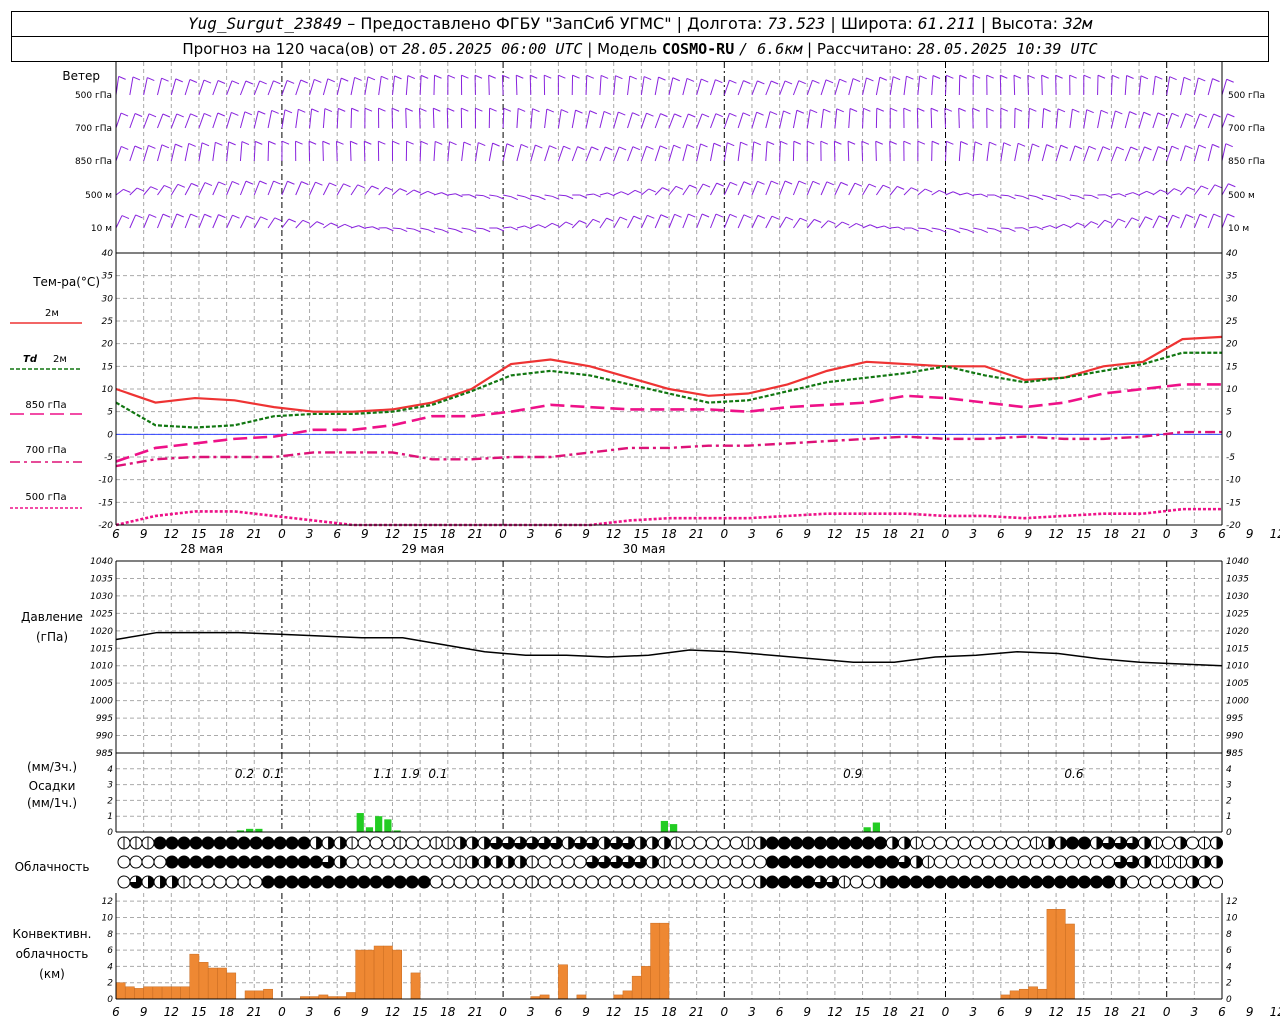  What do you see at coordinates (641, 534) in the screenshot?
I see `x-tick-label: 15` at bounding box center [641, 534].